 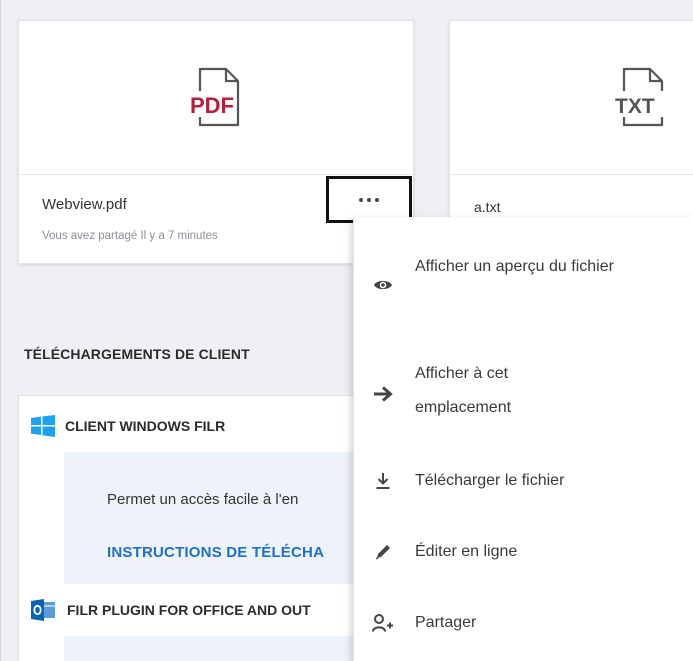 I want to click on client-outlook-header: FILR PLUGIN FOR OFFICE AND OUT, so click(x=171, y=610).